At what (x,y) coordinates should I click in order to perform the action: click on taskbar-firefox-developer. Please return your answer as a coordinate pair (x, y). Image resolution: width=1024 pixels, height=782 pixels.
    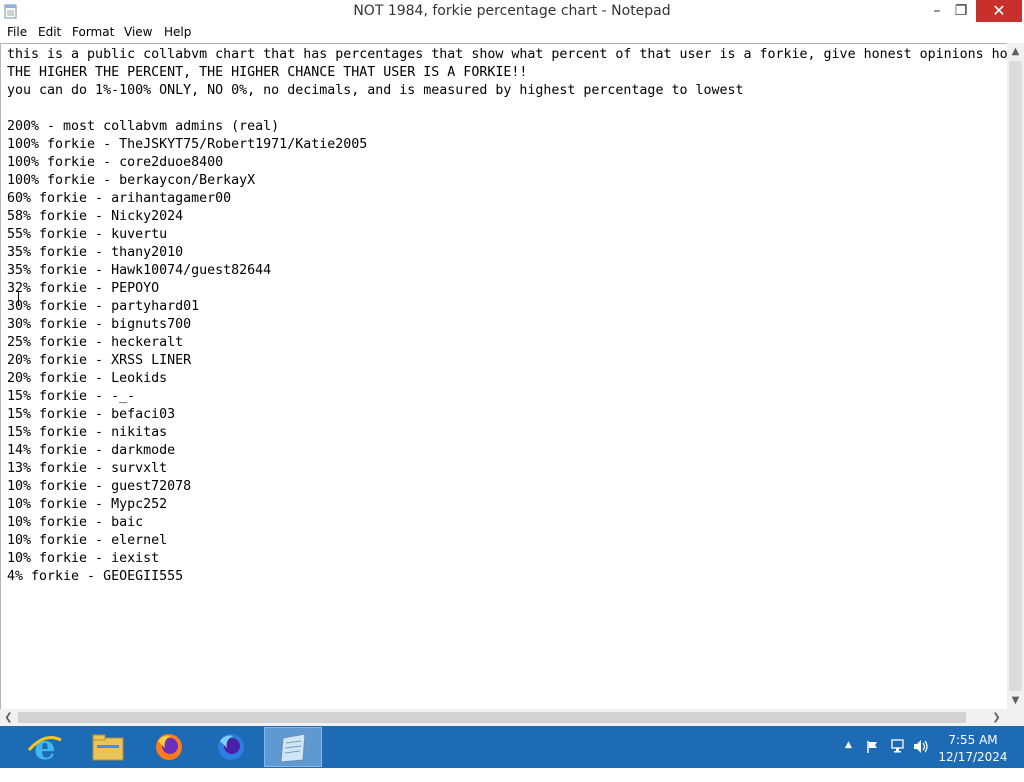
    Looking at the image, I should click on (231, 747).